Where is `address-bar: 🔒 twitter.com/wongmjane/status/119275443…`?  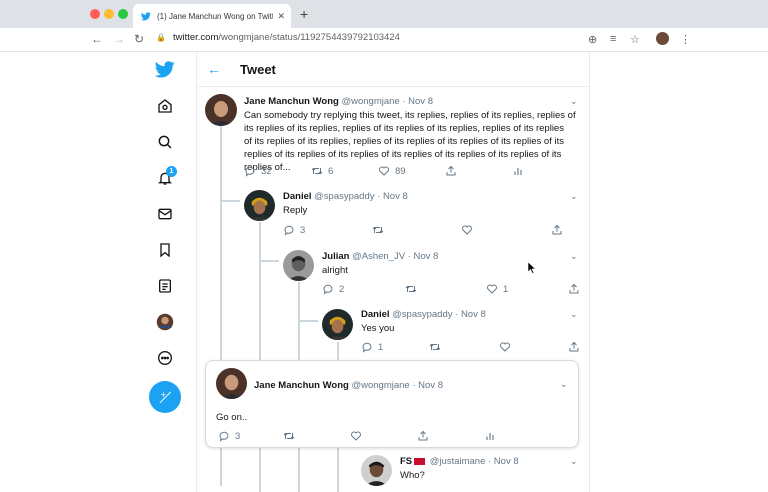 address-bar: 🔒 twitter.com/wongmjane/status/119275443… is located at coordinates (278, 37).